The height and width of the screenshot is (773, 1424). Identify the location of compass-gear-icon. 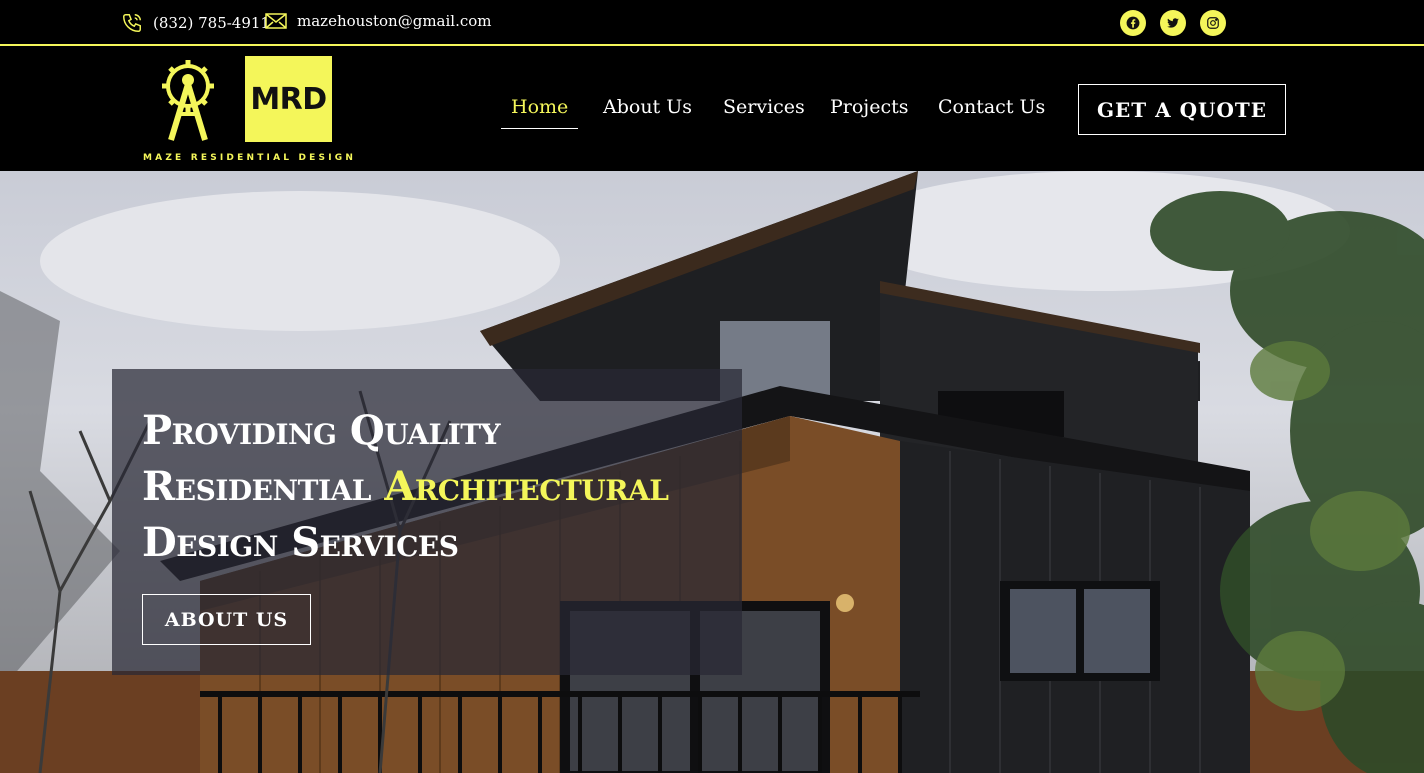
(188, 103).